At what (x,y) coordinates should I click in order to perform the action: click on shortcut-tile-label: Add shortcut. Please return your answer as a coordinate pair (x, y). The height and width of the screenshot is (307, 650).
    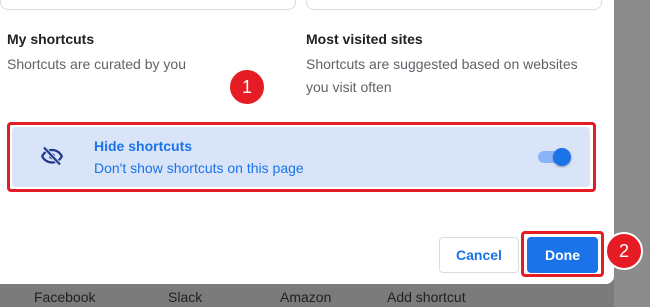
    Looking at the image, I should click on (426, 297).